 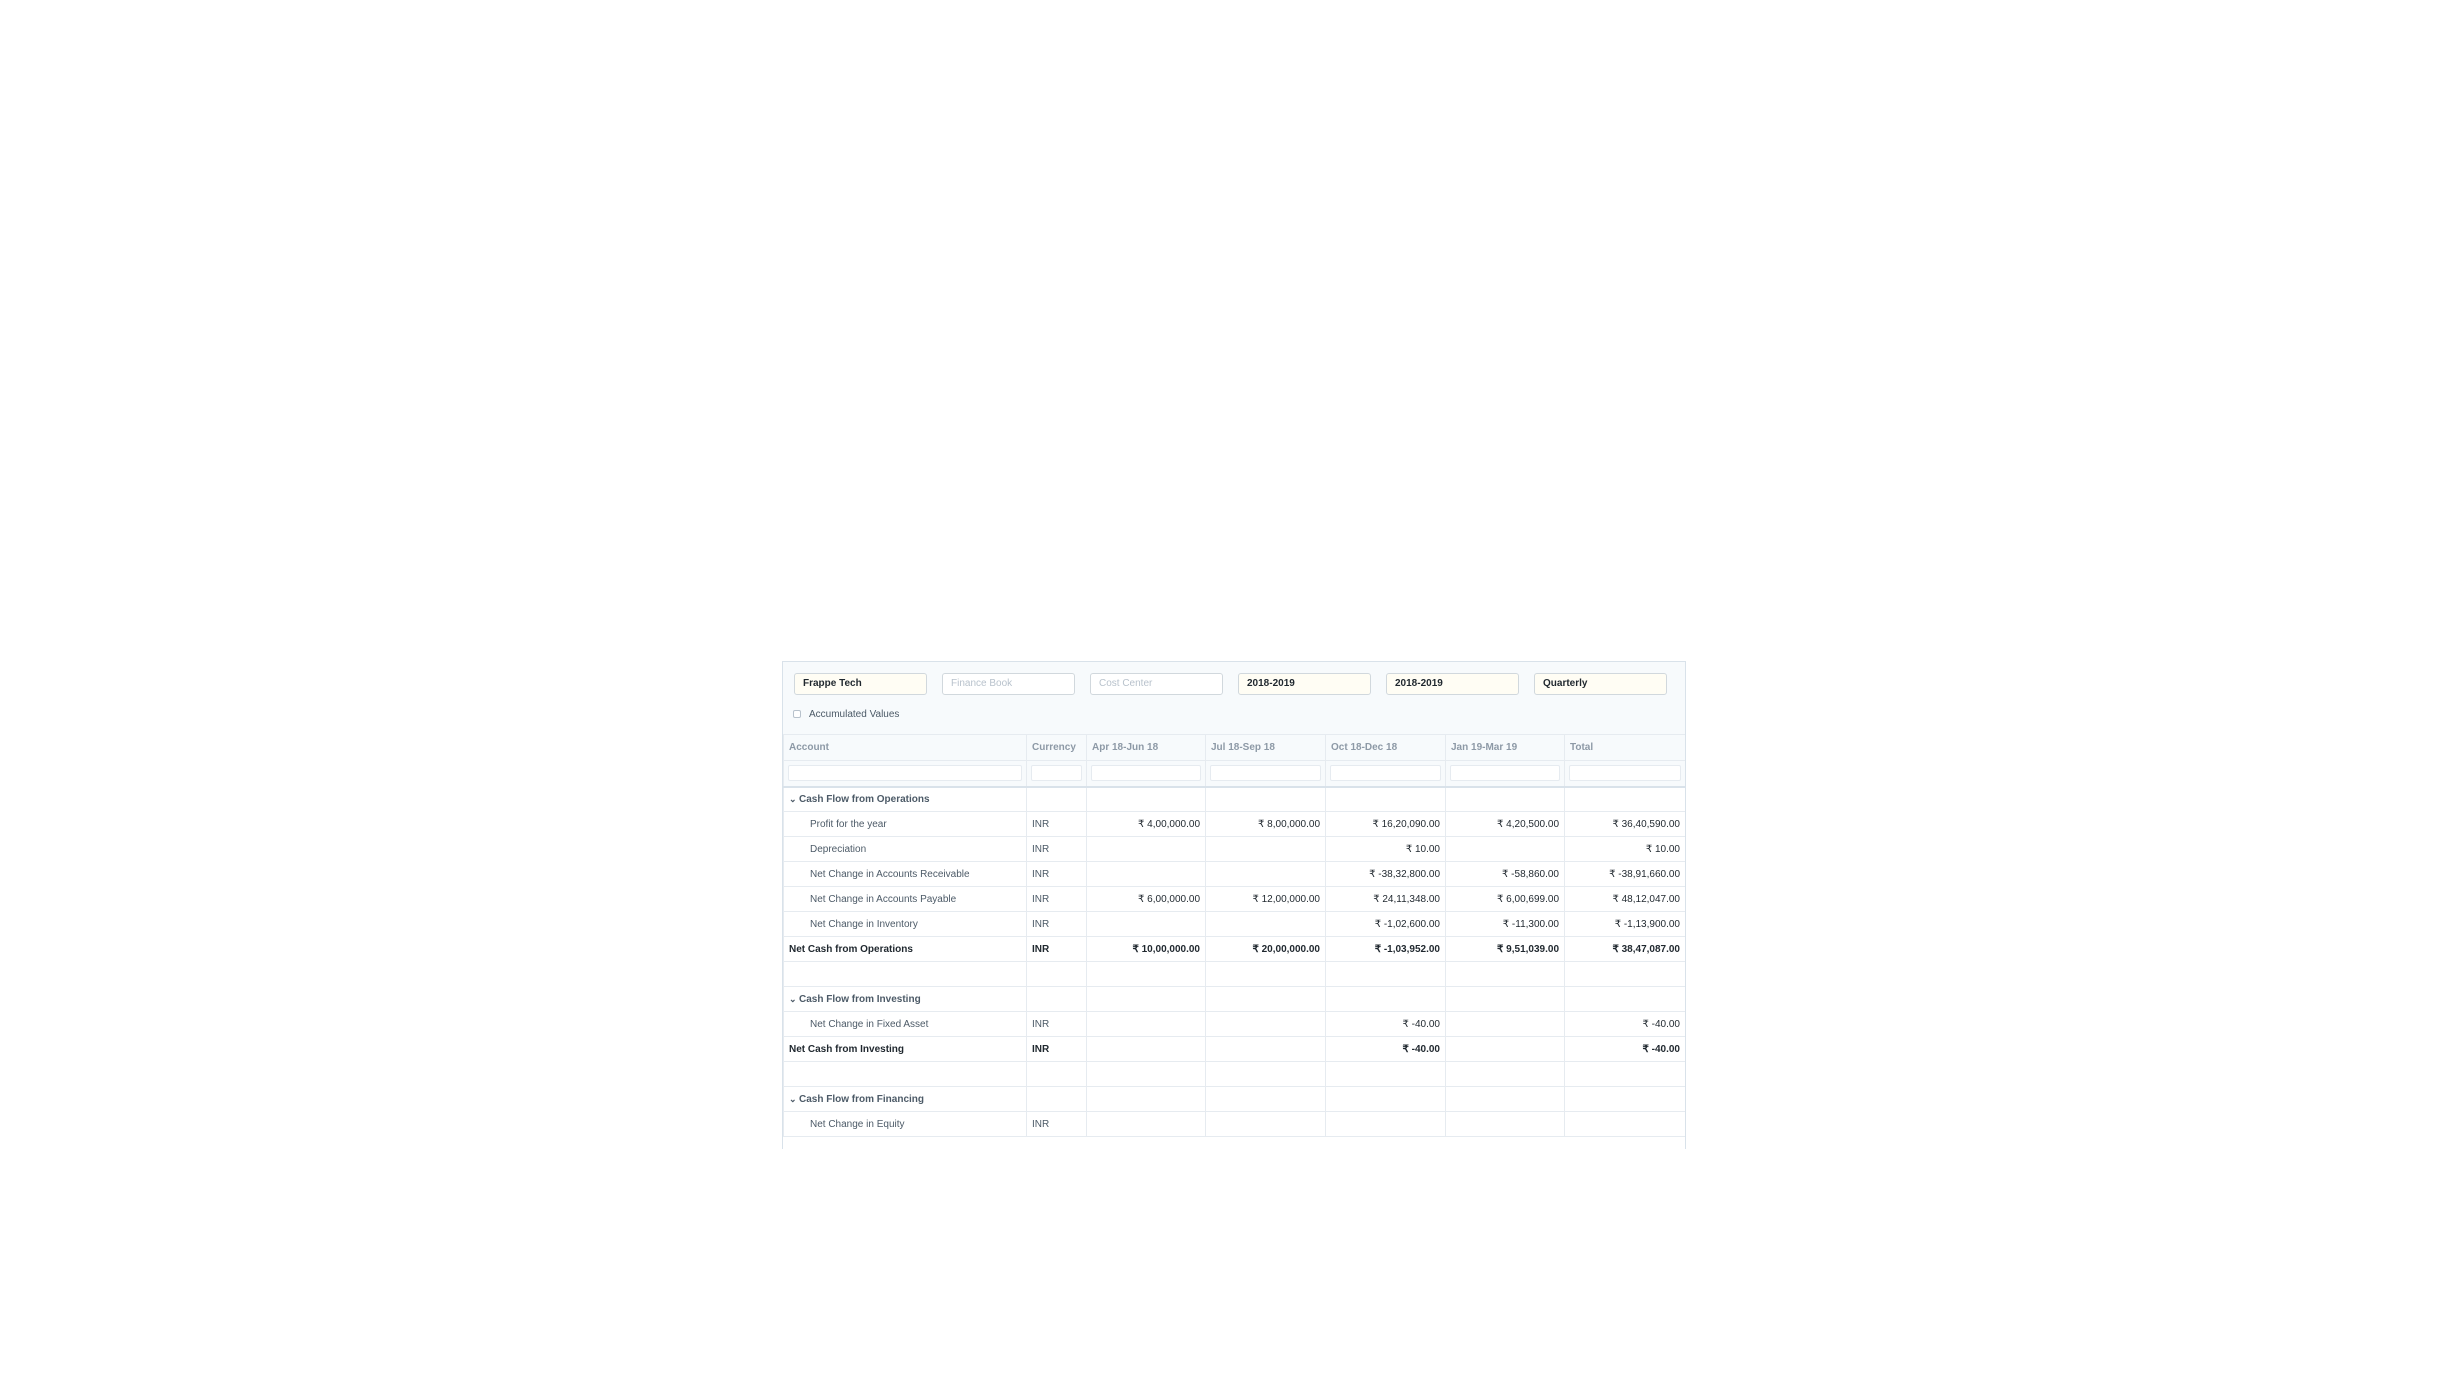 I want to click on from-fiscal-year-filter: 2018-2019, so click(x=1304, y=684).